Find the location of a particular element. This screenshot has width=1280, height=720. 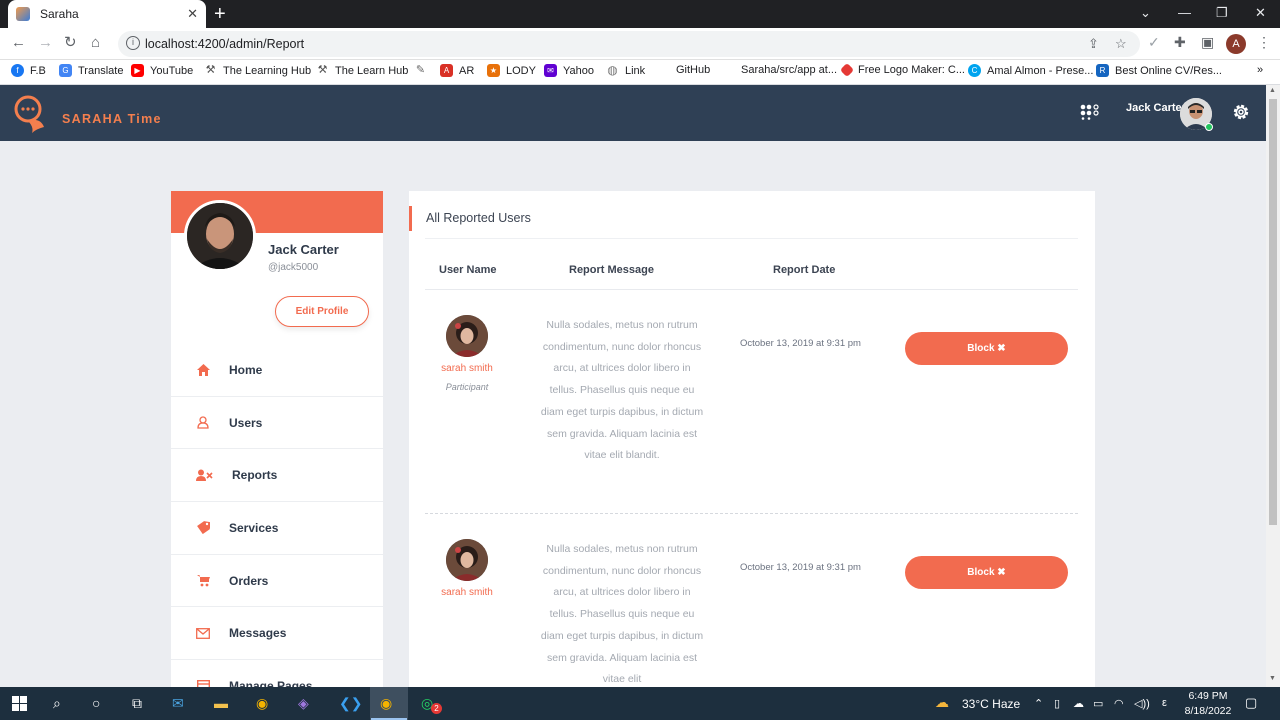

file-explorer-icon: ▬ is located at coordinates (221, 703).